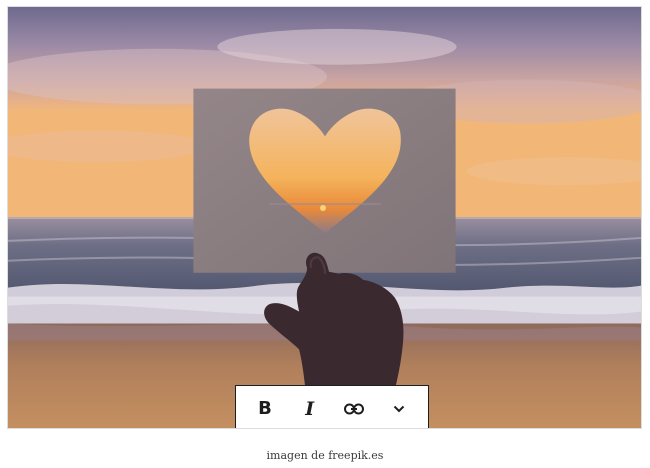  Describe the element at coordinates (332, 406) in the screenshot. I see `block-toolbar: B I` at that location.